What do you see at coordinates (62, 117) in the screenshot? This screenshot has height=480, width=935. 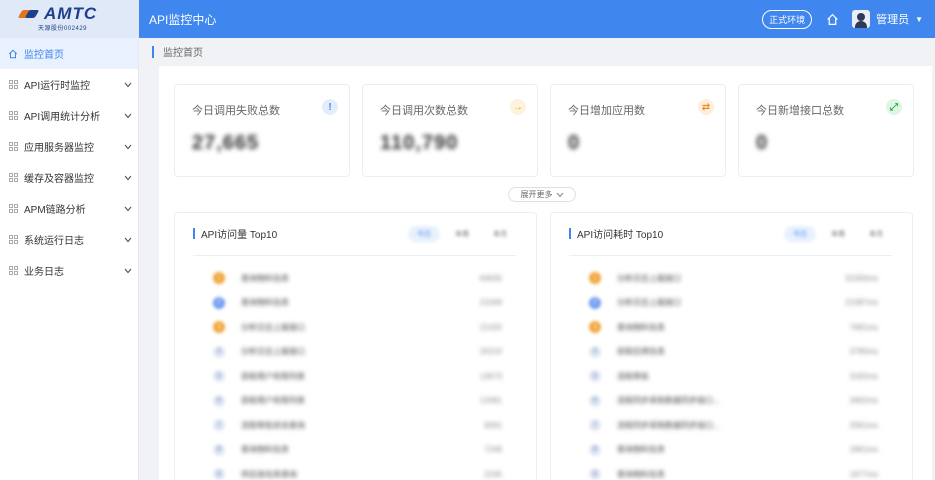 I see `sidebar-item-label: API调用统计分析` at bounding box center [62, 117].